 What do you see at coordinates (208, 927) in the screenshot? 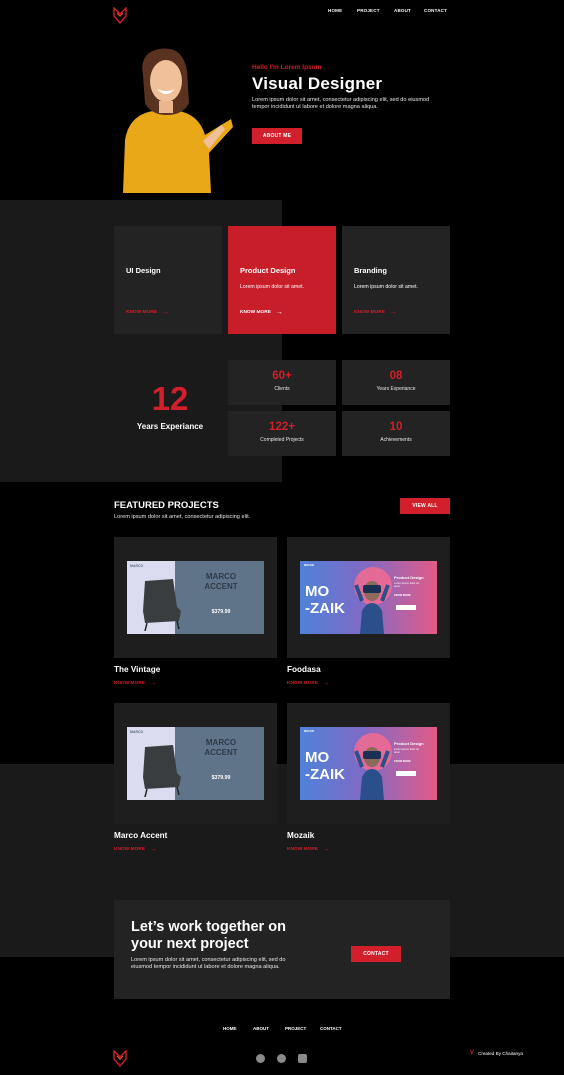
I see `cta-title-line1: Let’s work together on` at bounding box center [208, 927].